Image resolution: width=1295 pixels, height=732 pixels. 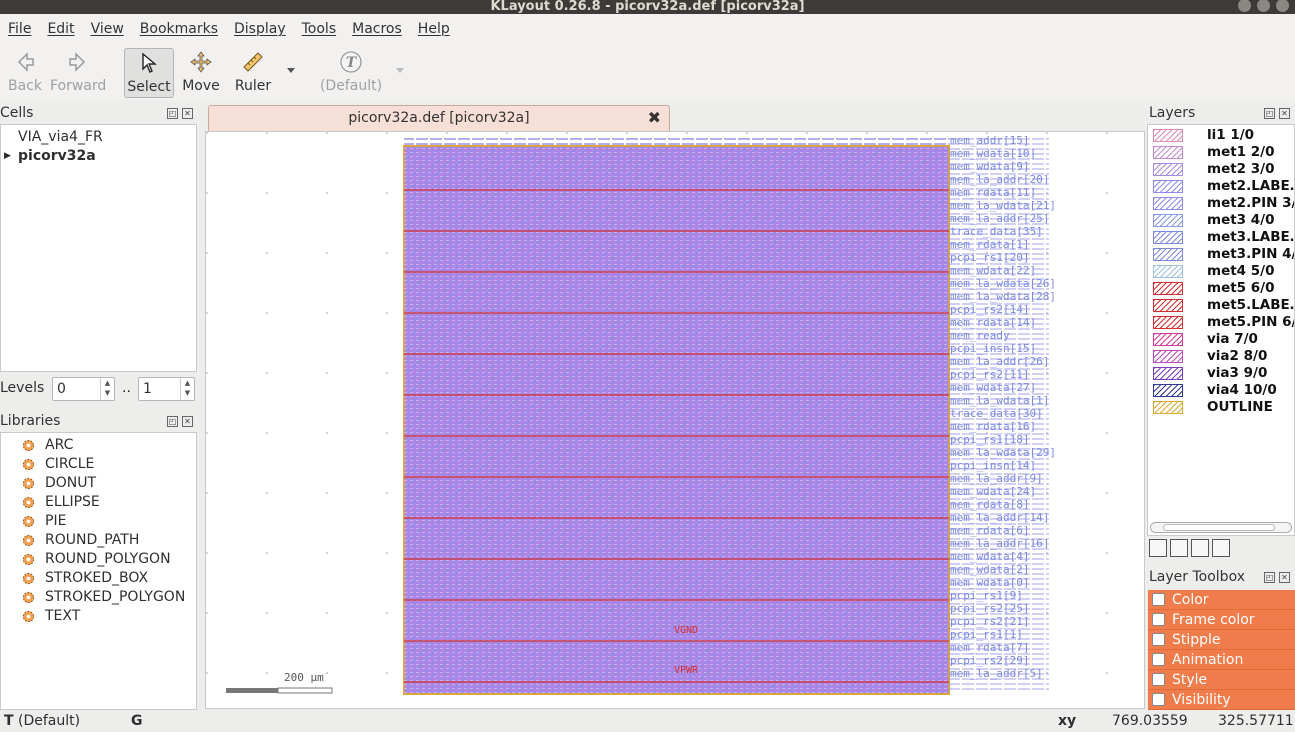 What do you see at coordinates (1244, 6) in the screenshot?
I see `minimize-button` at bounding box center [1244, 6].